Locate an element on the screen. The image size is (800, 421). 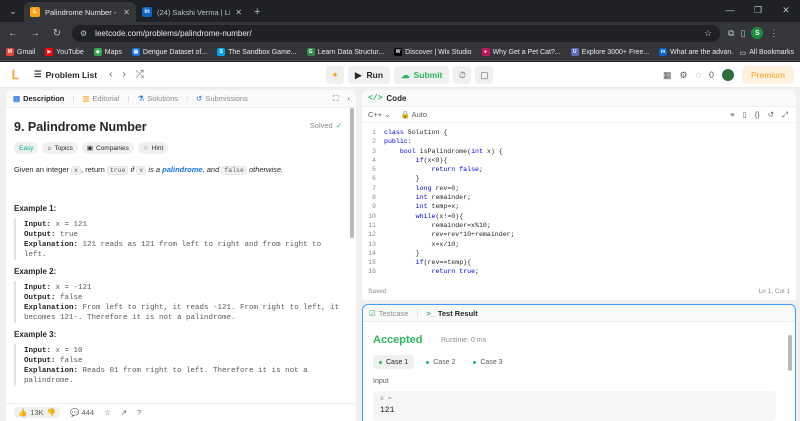
code-text: if(x<0){ is located at coordinates (431, 160).